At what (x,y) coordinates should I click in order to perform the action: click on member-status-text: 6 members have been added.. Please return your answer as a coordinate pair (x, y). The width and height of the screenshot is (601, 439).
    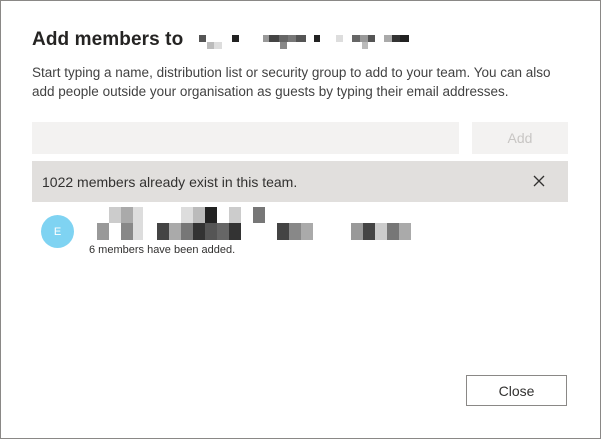
    Looking at the image, I should click on (162, 250).